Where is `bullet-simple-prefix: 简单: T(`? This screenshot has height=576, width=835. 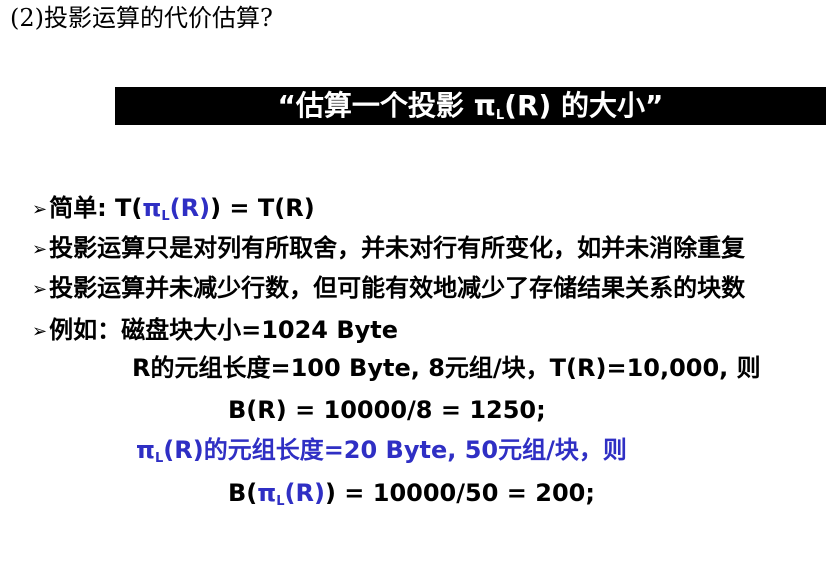
bullet-simple-prefix: 简单: T( is located at coordinates (96, 208).